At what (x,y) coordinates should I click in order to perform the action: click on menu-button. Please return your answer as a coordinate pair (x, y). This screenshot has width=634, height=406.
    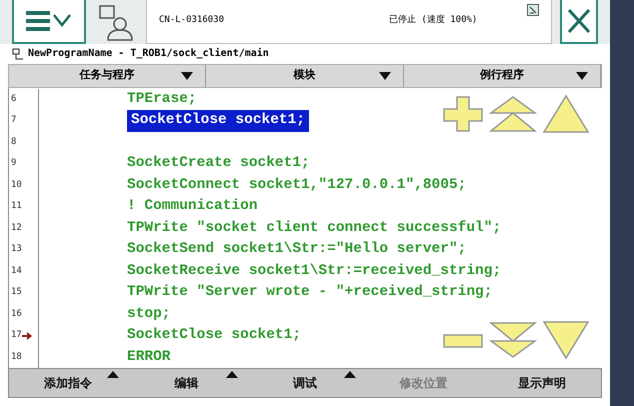
    Looking at the image, I should click on (49, 22).